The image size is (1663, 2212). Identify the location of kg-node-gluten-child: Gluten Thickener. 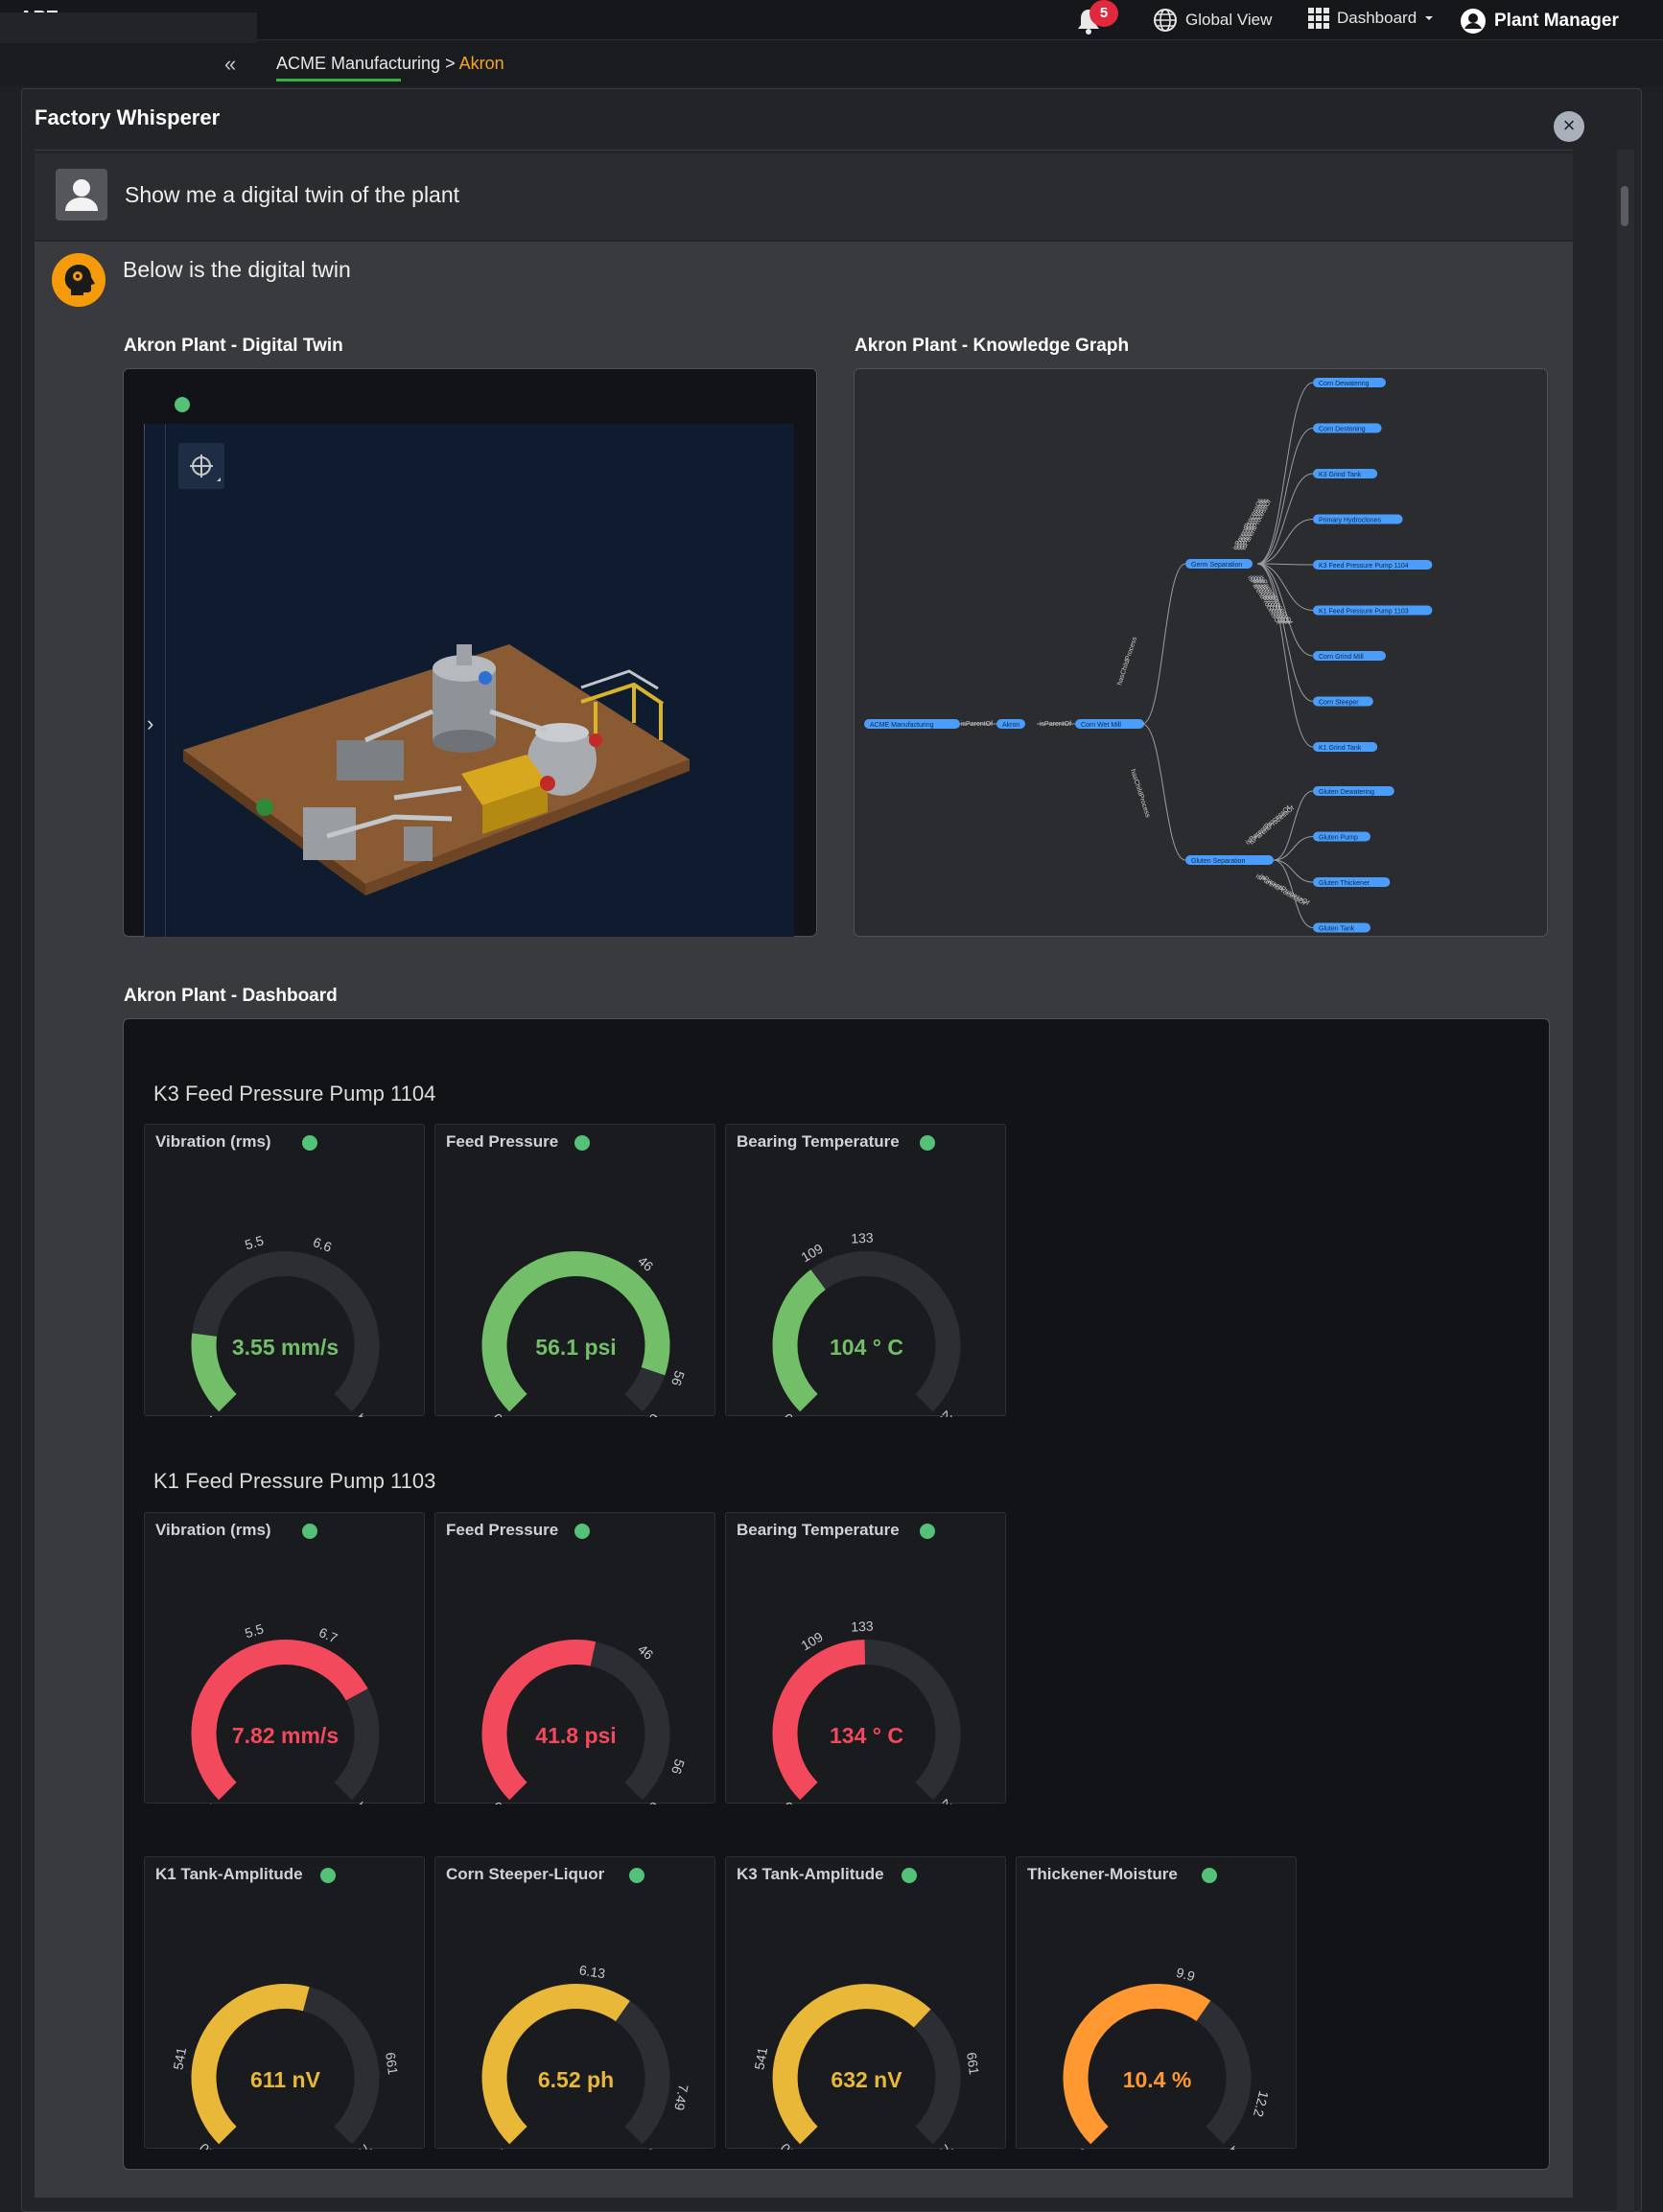
(1352, 882).